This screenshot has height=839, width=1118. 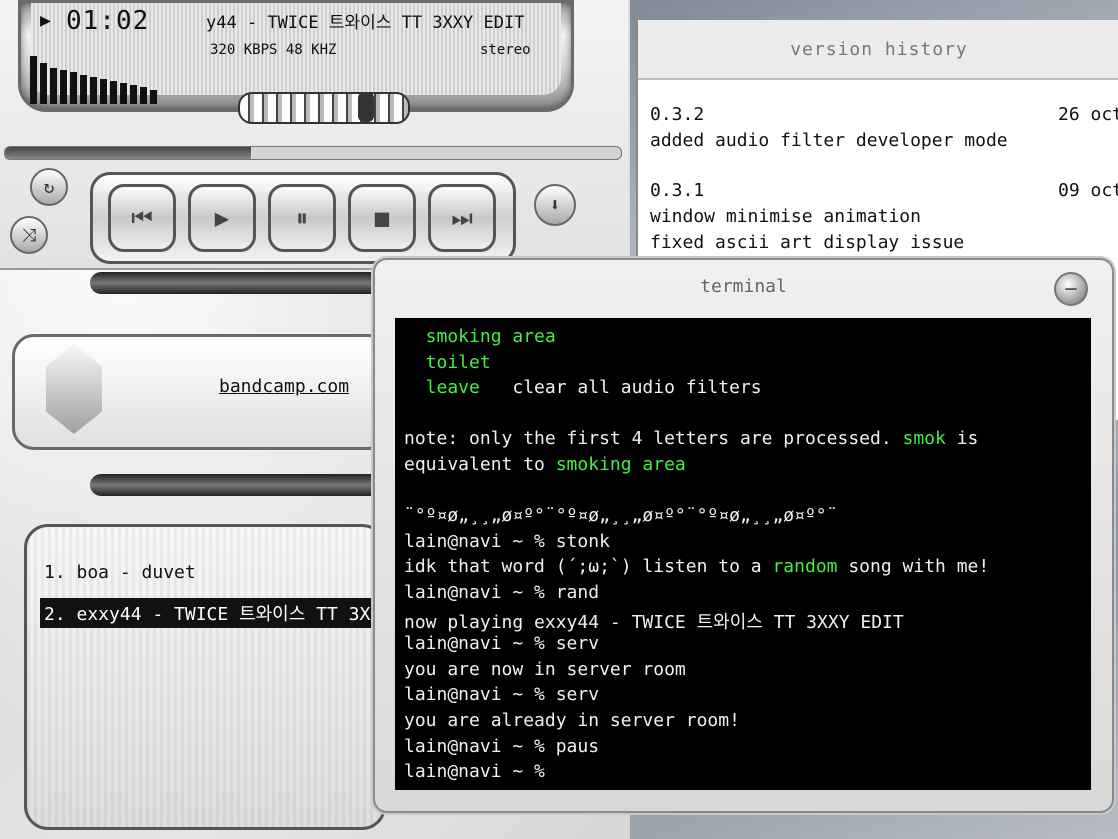 I want to click on terminal-line: you are now in server room, so click(x=545, y=669).